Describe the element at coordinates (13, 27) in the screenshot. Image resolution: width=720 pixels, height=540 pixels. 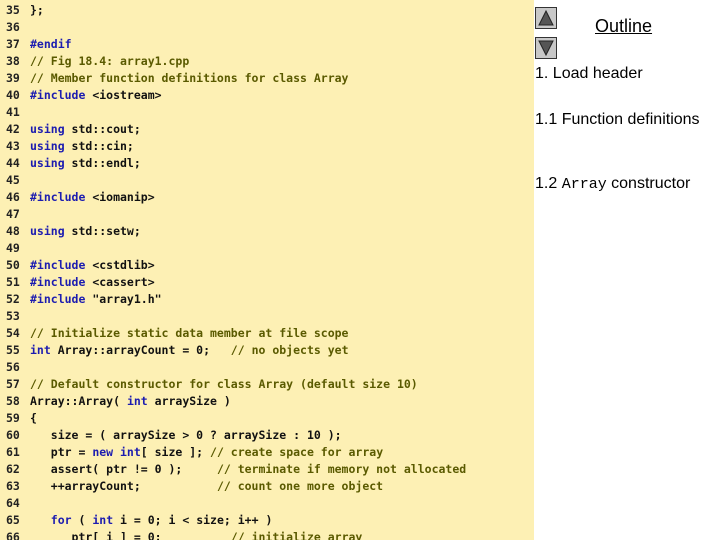
I see `line-number: 36` at that location.